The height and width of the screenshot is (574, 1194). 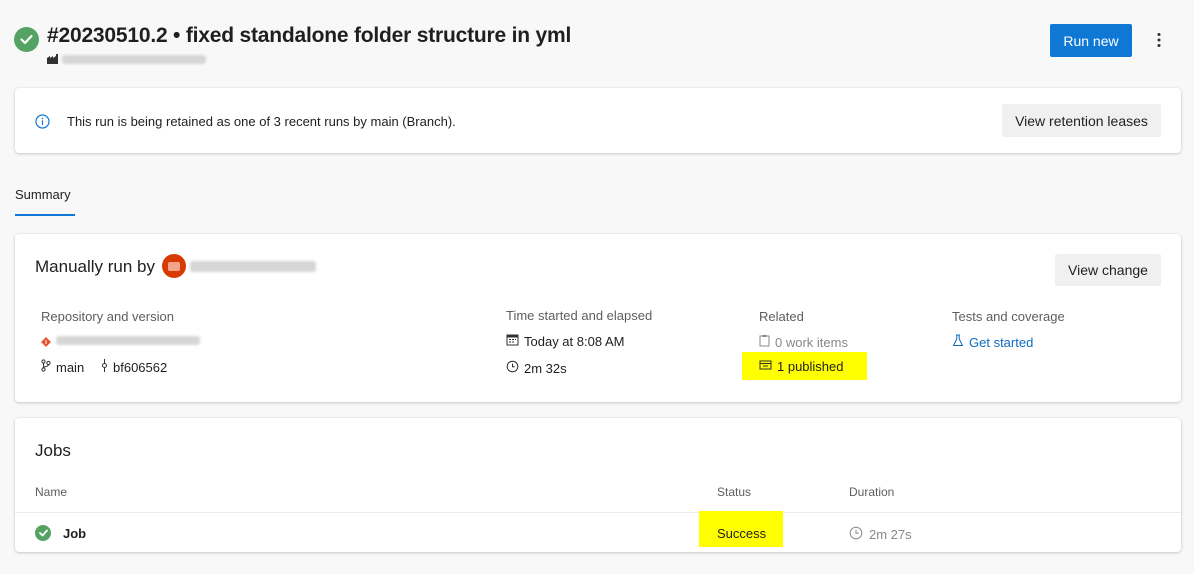 I want to click on job-duration: 2m 27s, so click(x=880, y=534).